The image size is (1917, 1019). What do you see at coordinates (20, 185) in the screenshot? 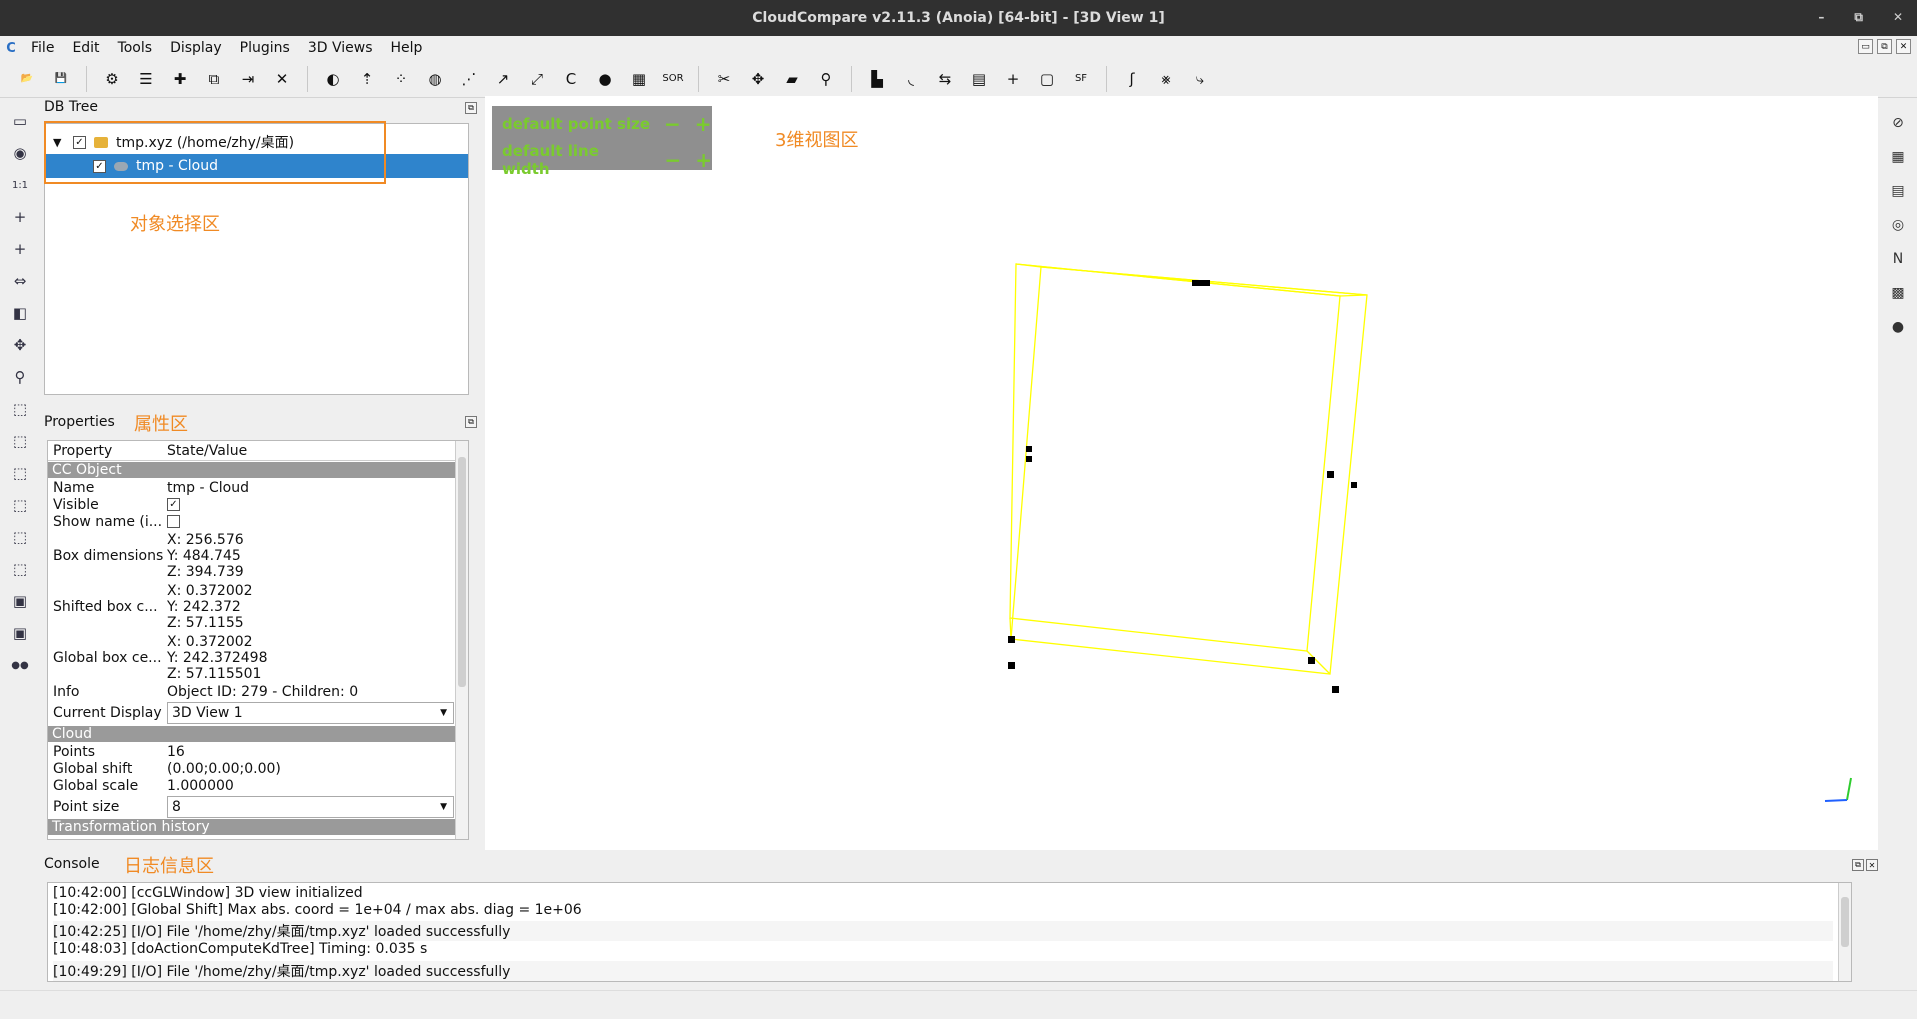
I see `one-to-one-icon: 1:1` at bounding box center [20, 185].